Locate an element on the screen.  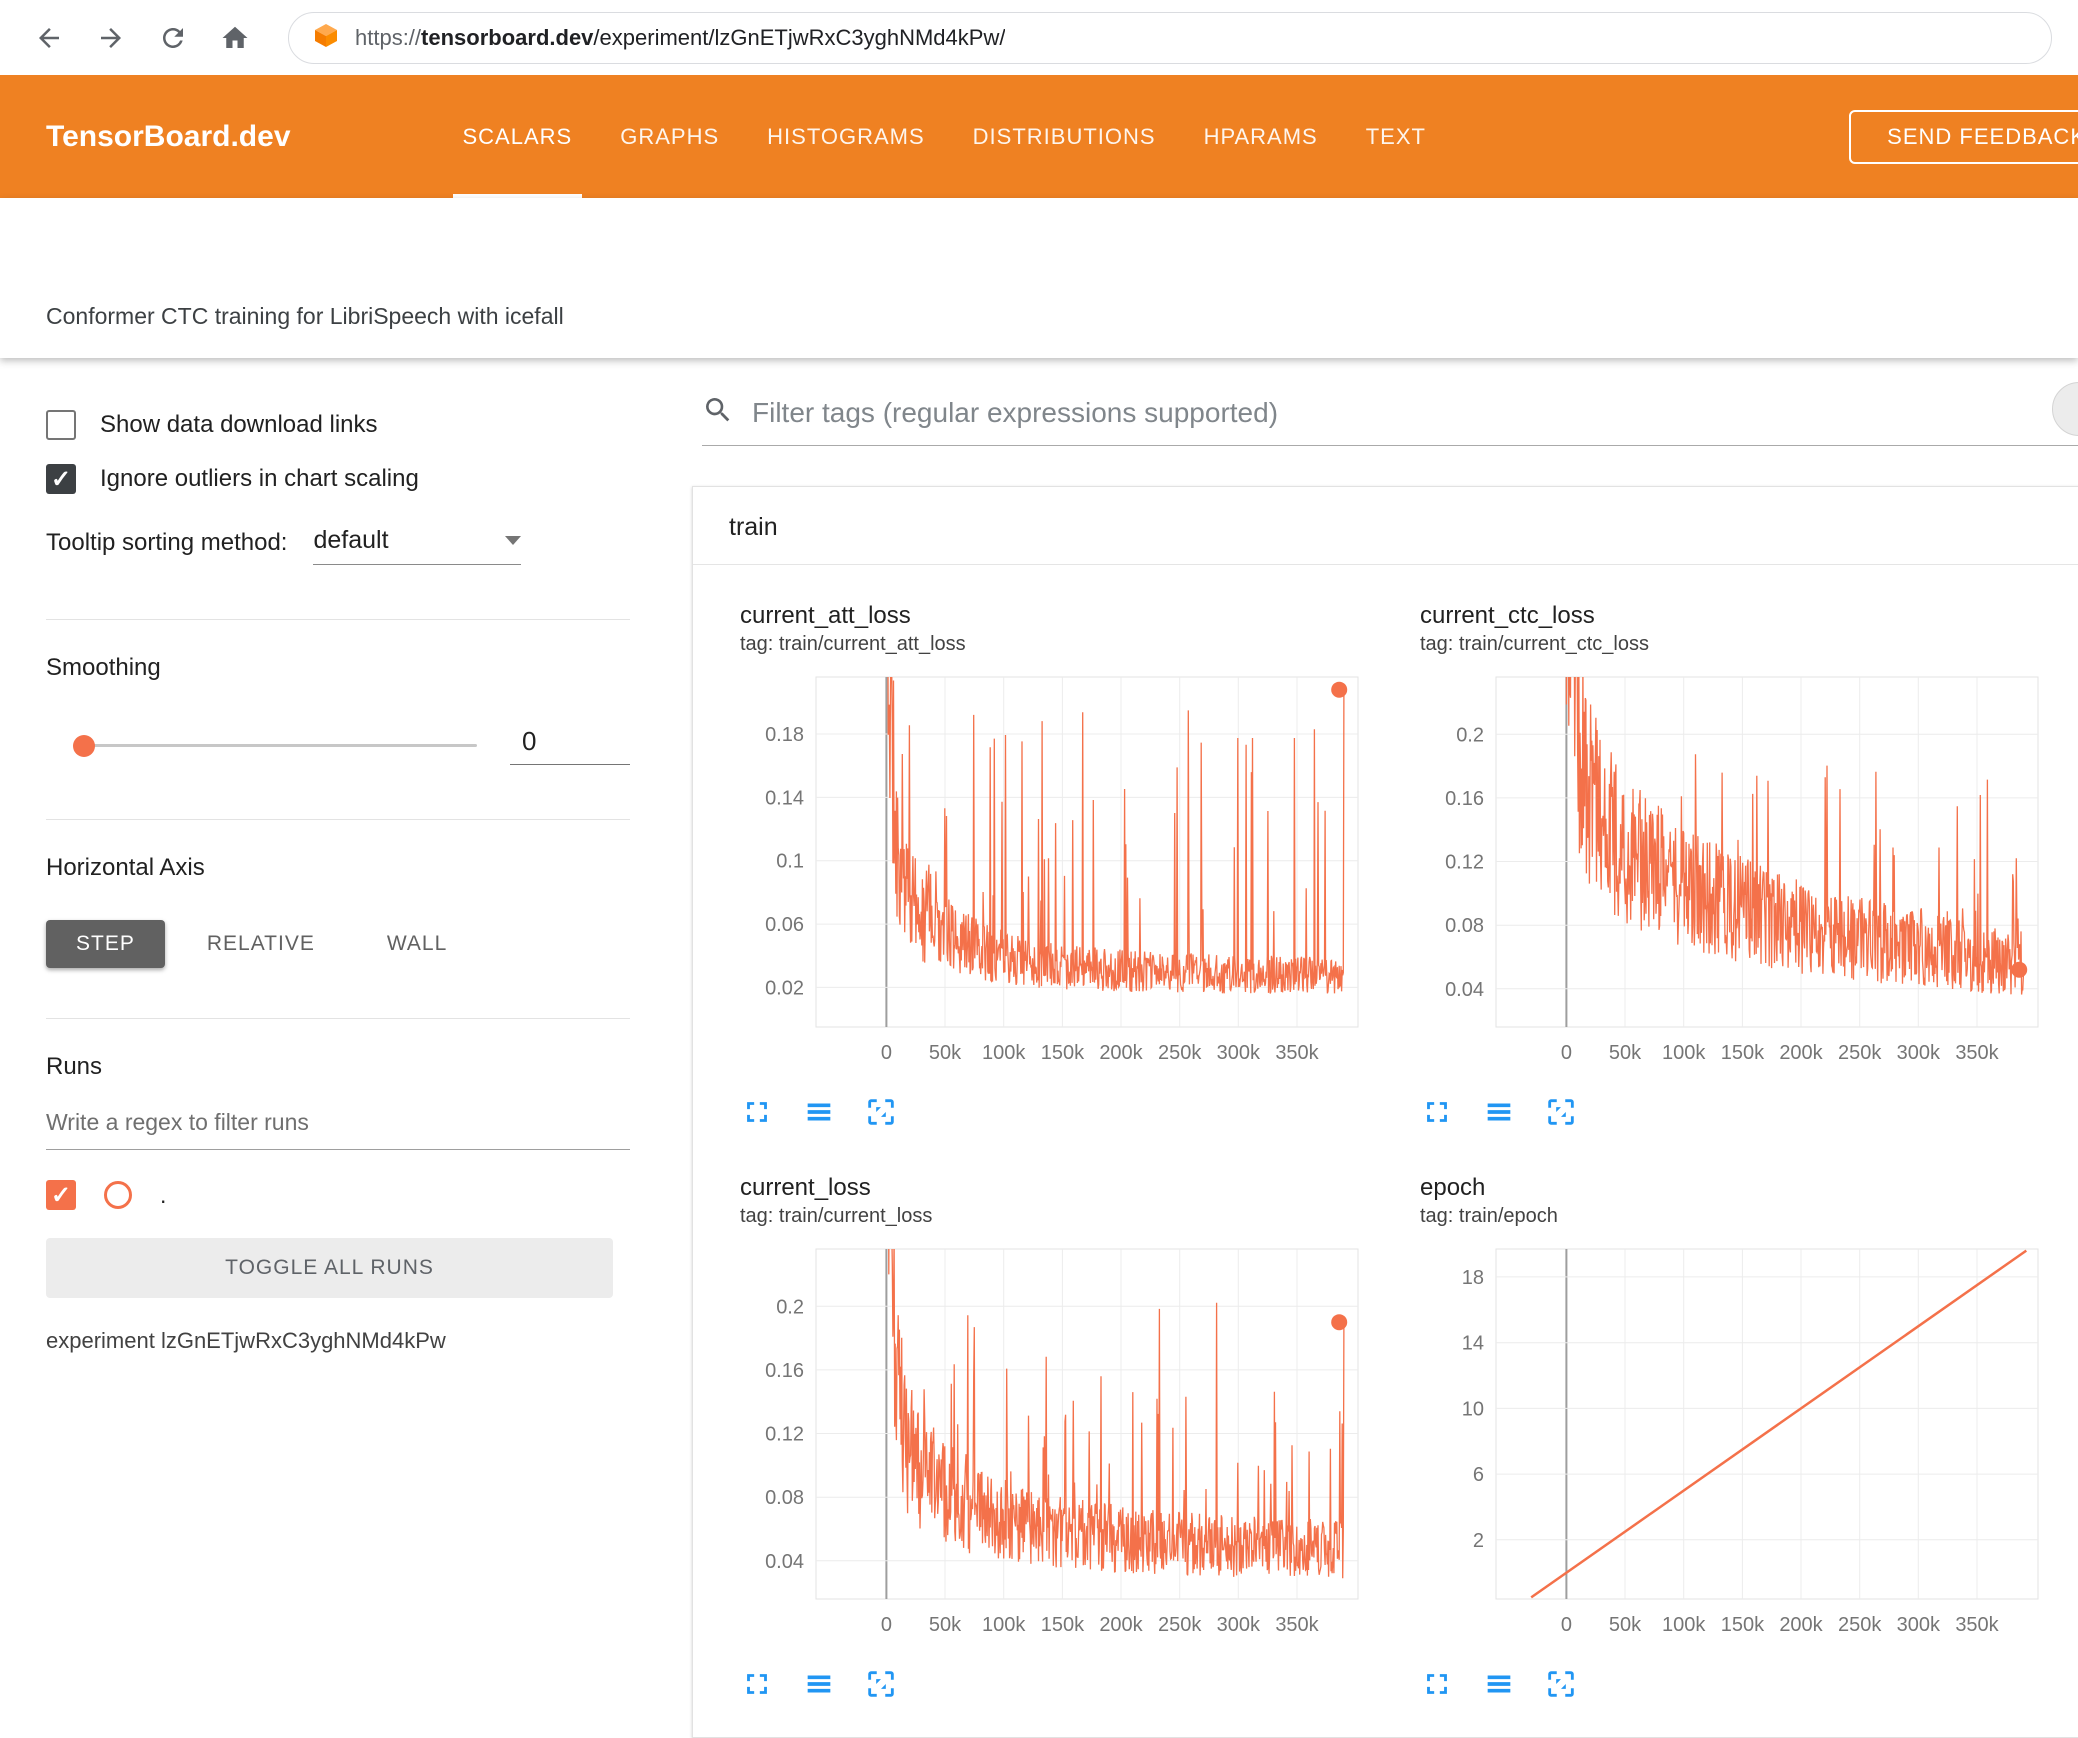
checkbox-label: Show data download links is located at coordinates (239, 424).